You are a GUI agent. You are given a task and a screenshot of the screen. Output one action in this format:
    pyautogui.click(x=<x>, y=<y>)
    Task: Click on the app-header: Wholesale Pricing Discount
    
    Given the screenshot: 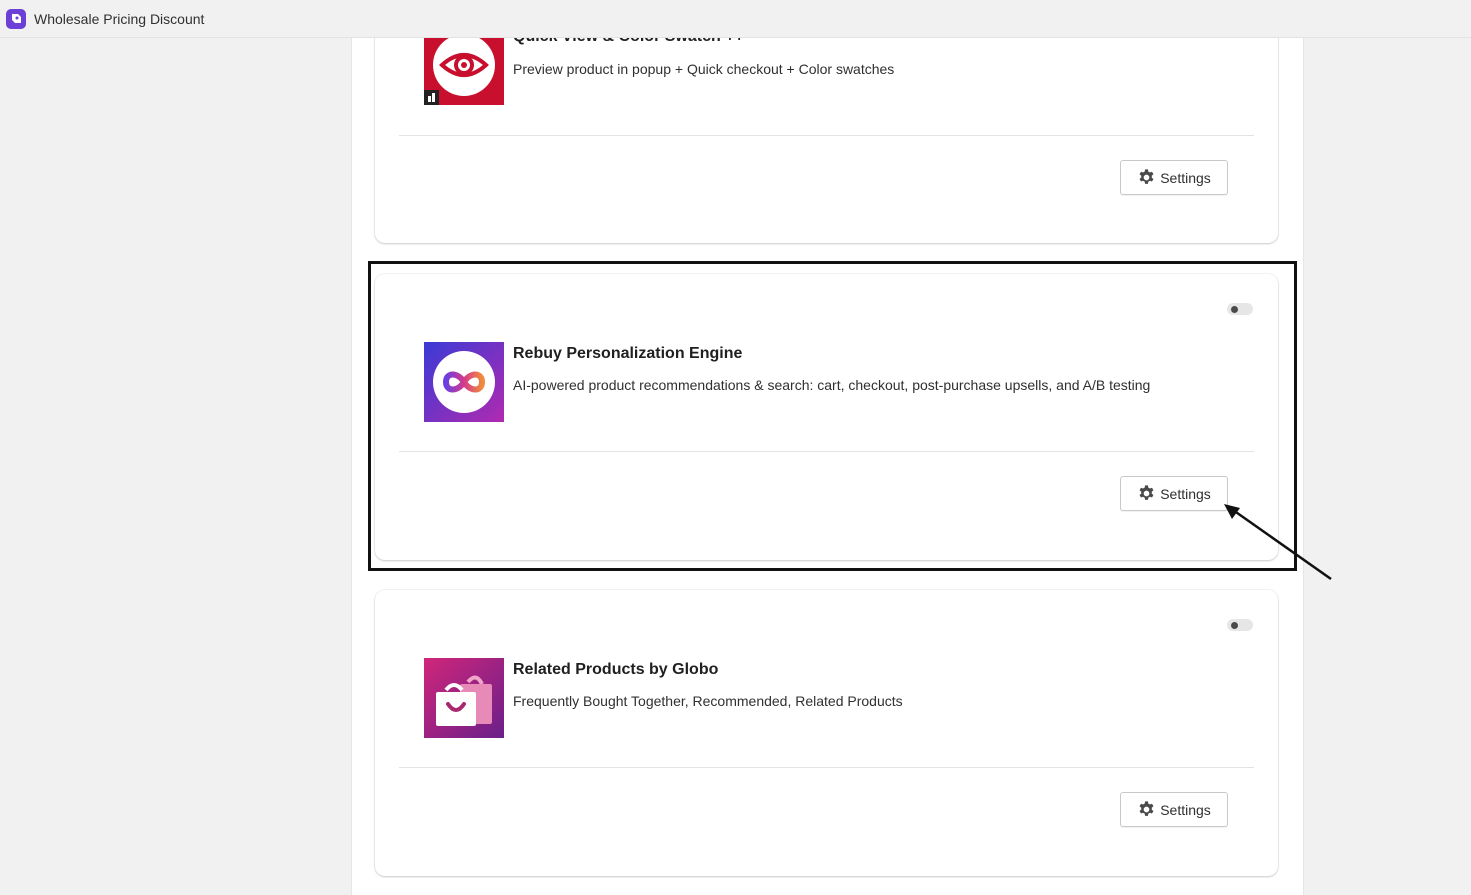 What is the action you would take?
    pyautogui.click(x=735, y=19)
    